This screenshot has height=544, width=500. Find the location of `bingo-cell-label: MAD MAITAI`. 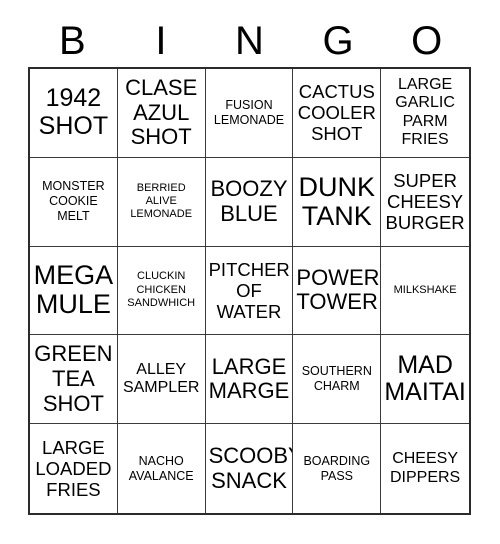

bingo-cell-label: MAD MAITAI is located at coordinates (425, 378).